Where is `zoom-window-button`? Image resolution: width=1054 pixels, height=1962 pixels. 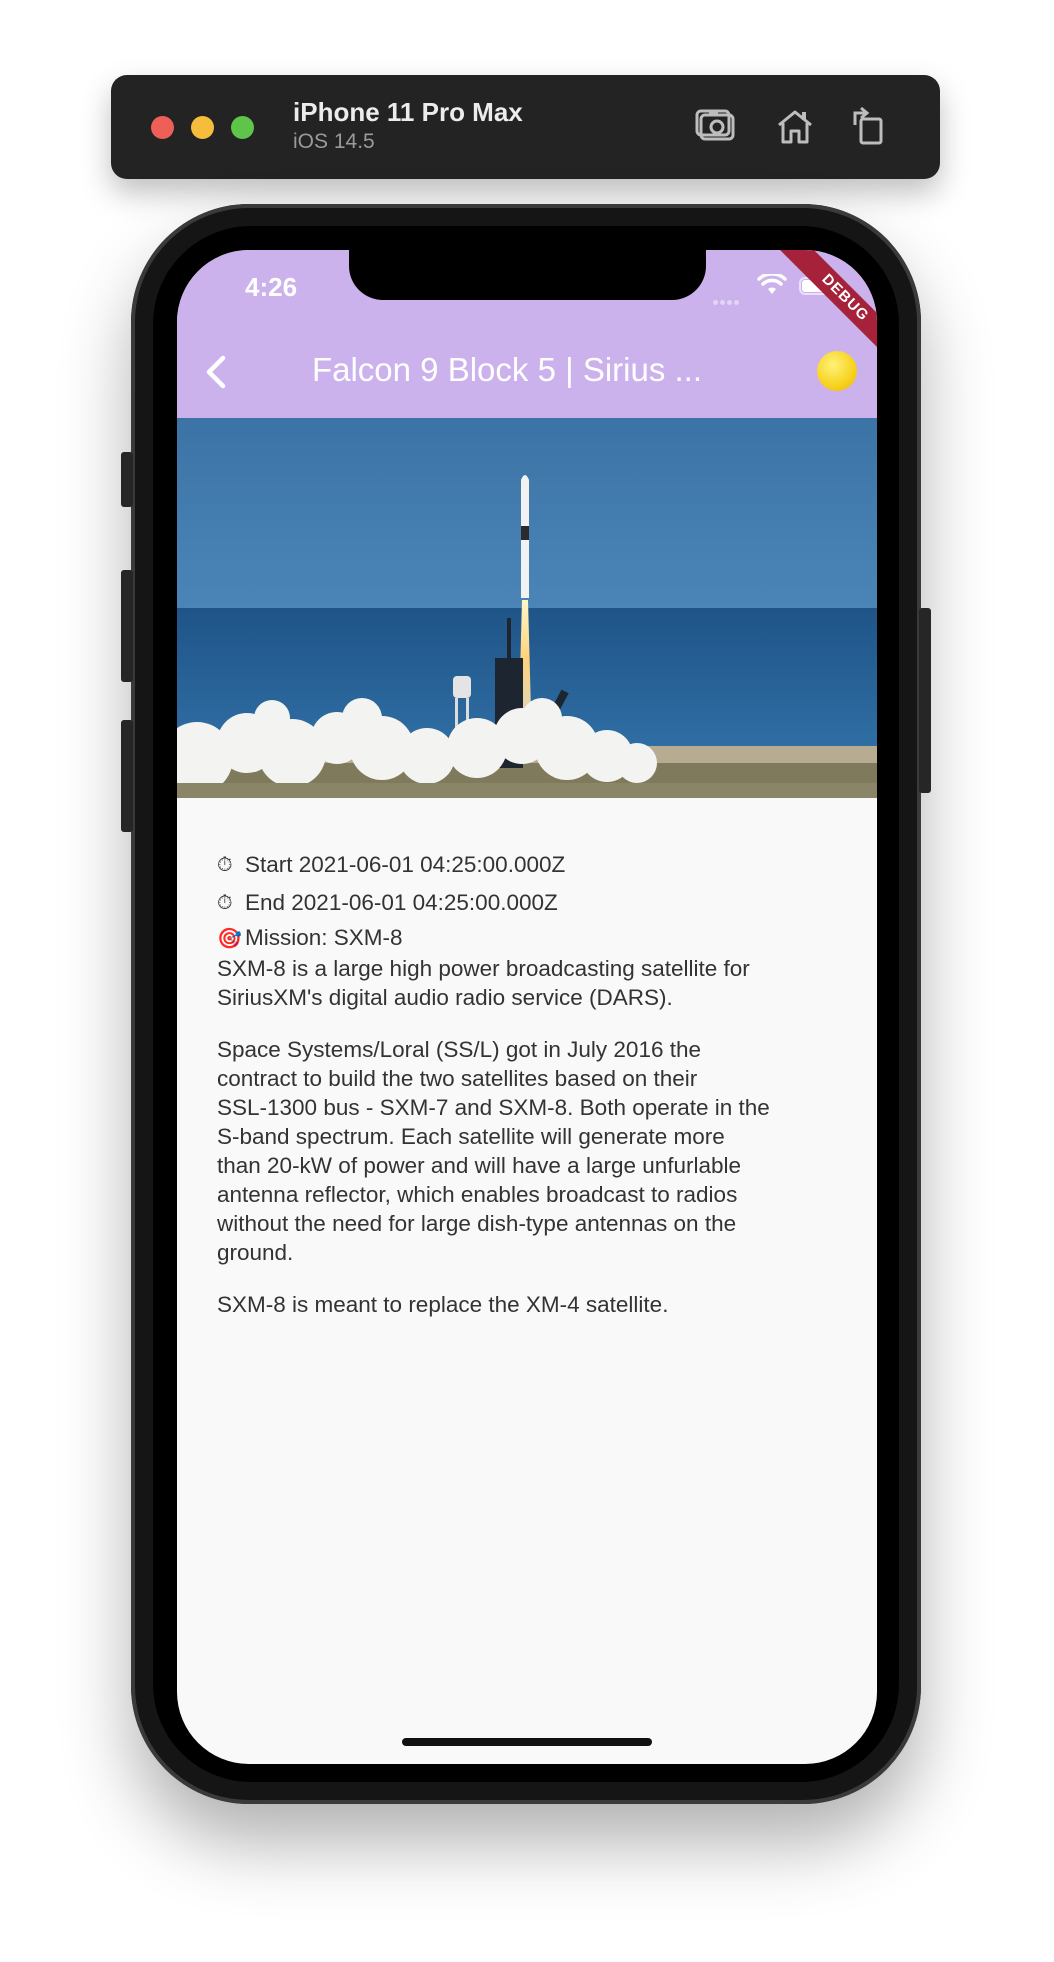
zoom-window-button is located at coordinates (242, 127).